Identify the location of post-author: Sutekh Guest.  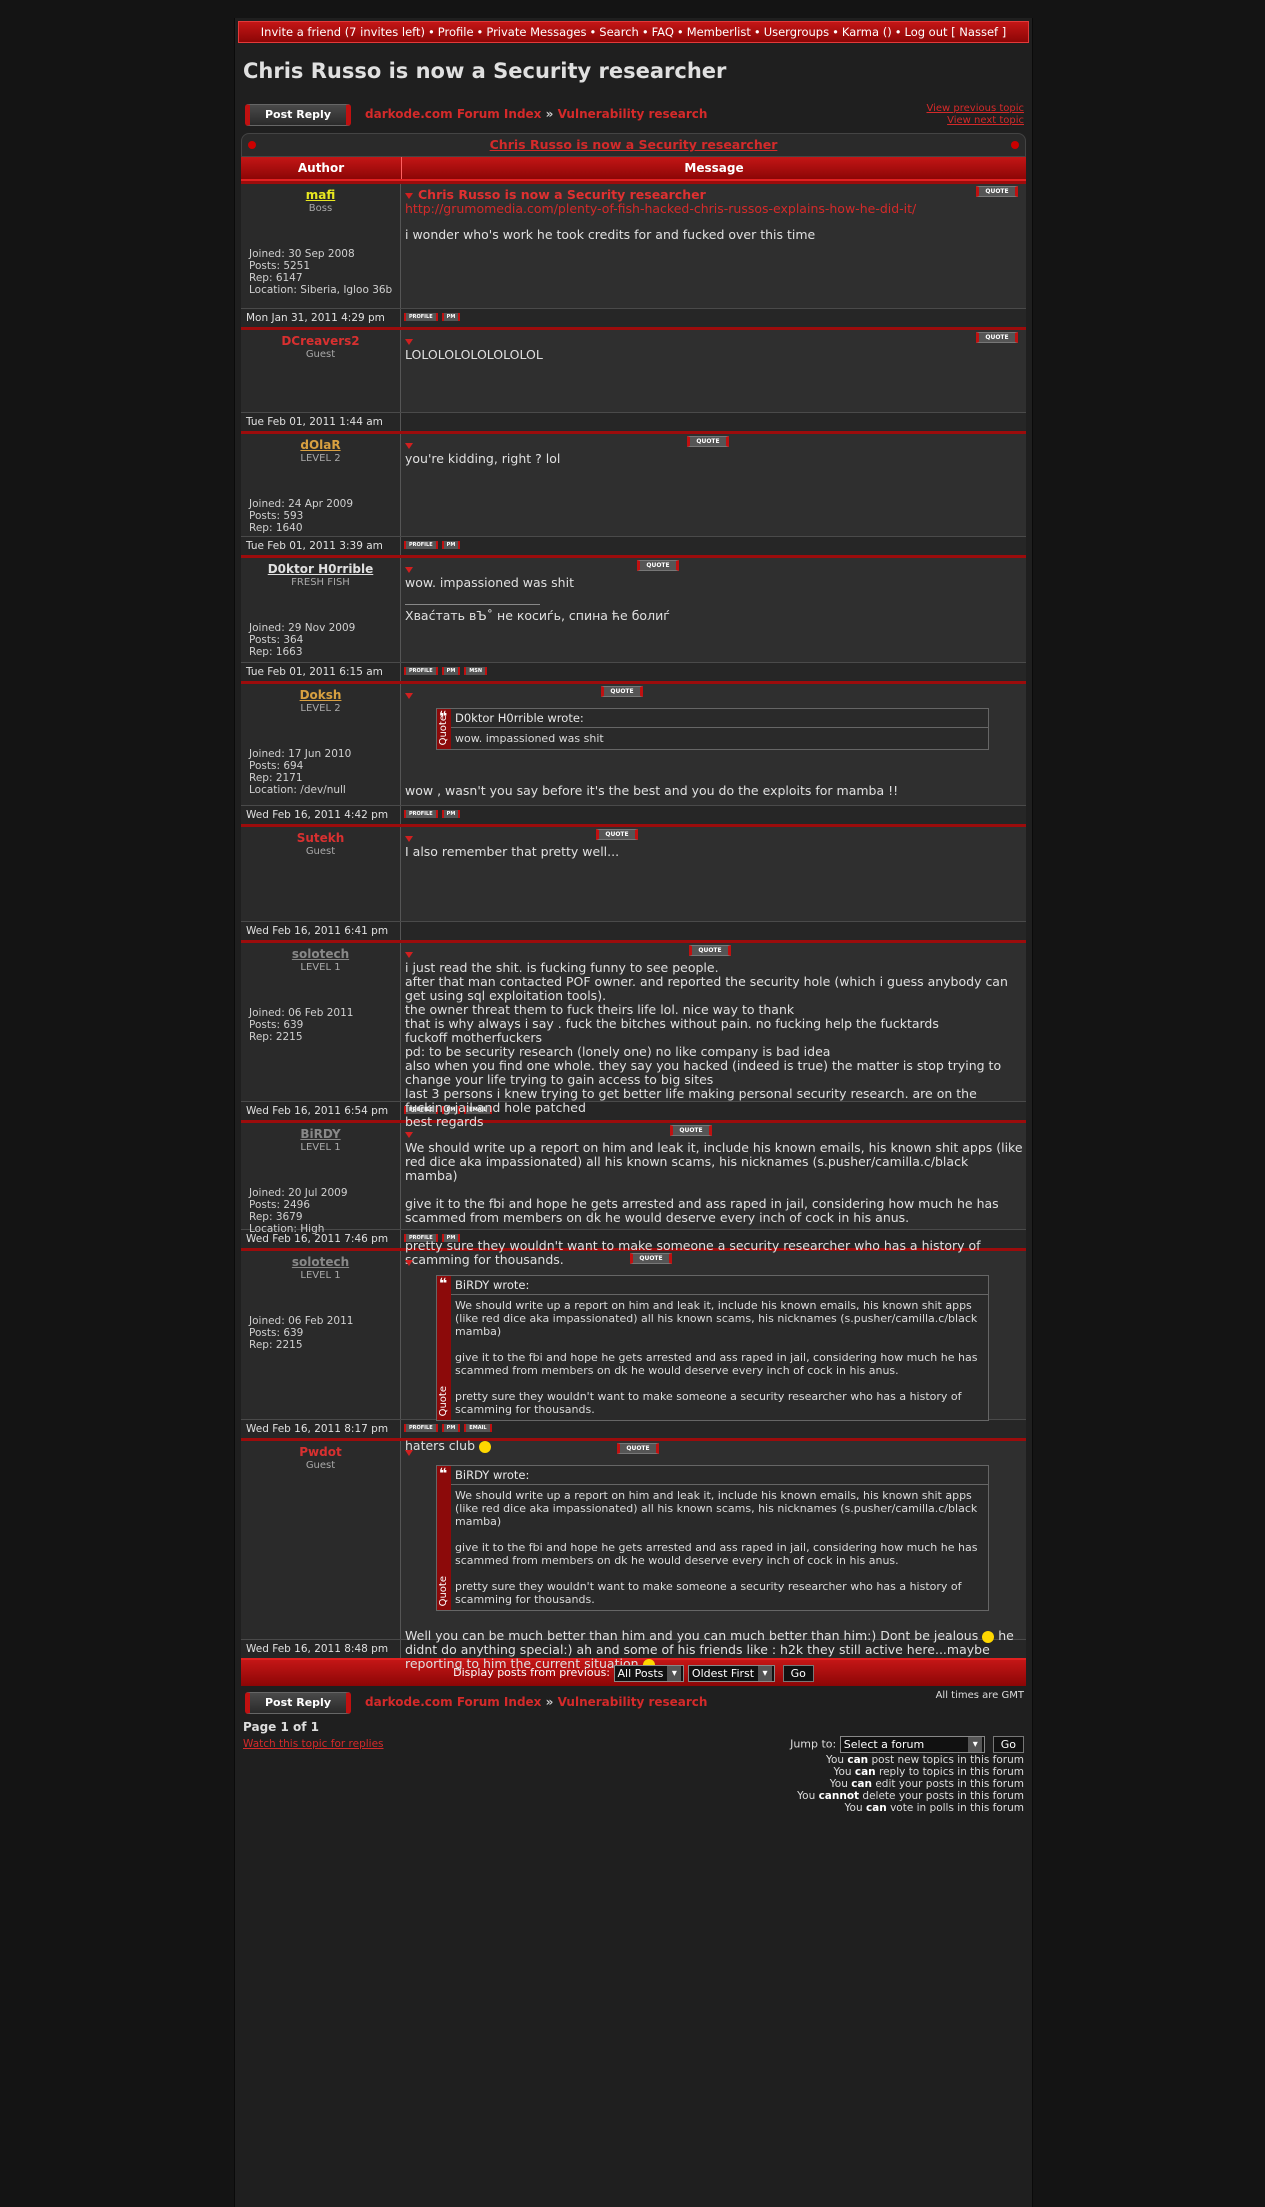
(321, 874).